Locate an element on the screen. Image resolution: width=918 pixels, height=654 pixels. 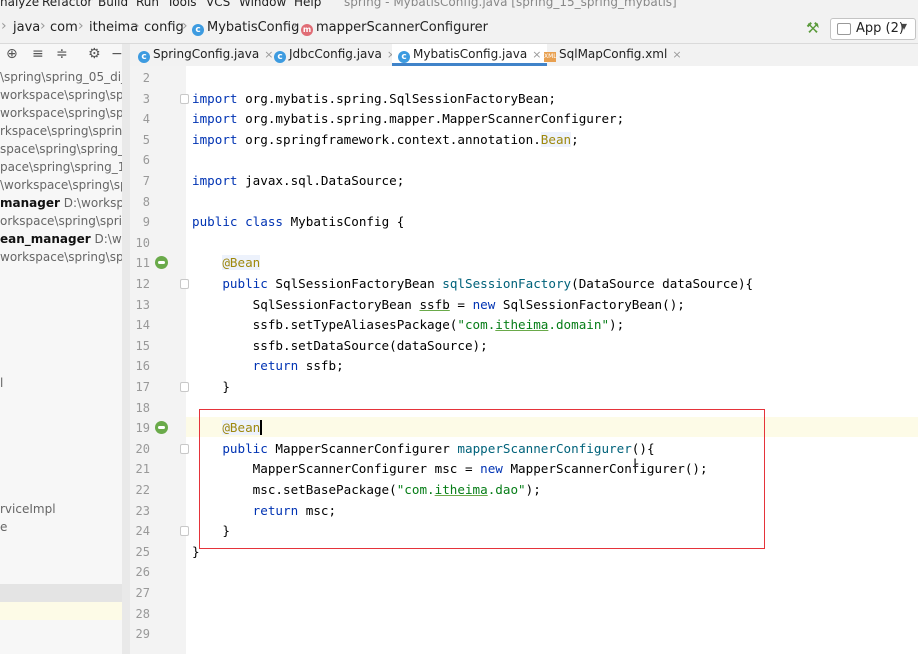
line-number: 21 is located at coordinates (142, 469).